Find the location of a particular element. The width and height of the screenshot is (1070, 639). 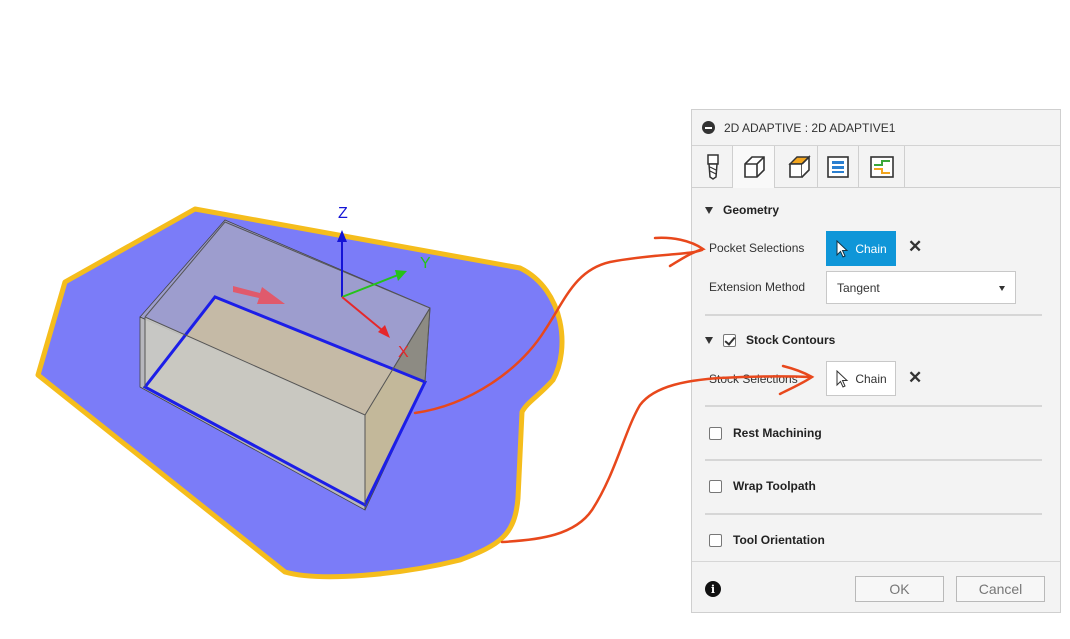

tool-icon is located at coordinates (713, 166).